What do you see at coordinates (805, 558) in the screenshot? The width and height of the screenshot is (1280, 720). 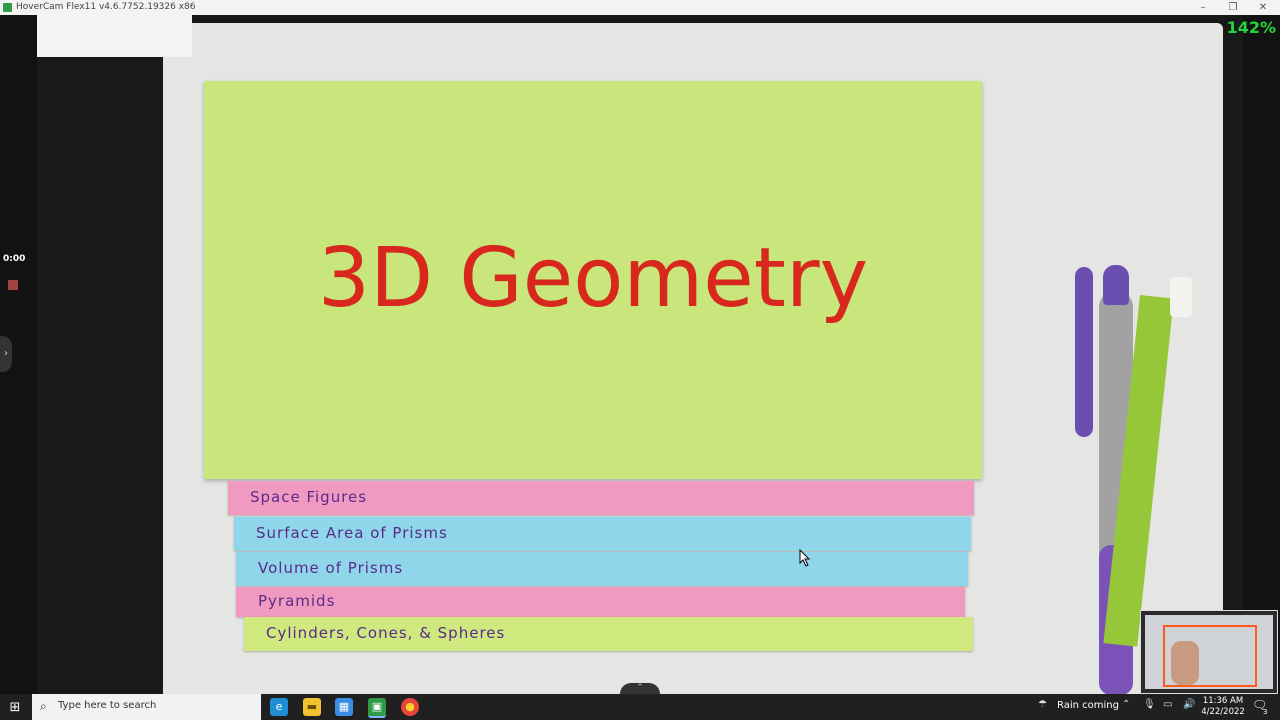 I see `mouse-cursor-icon` at bounding box center [805, 558].